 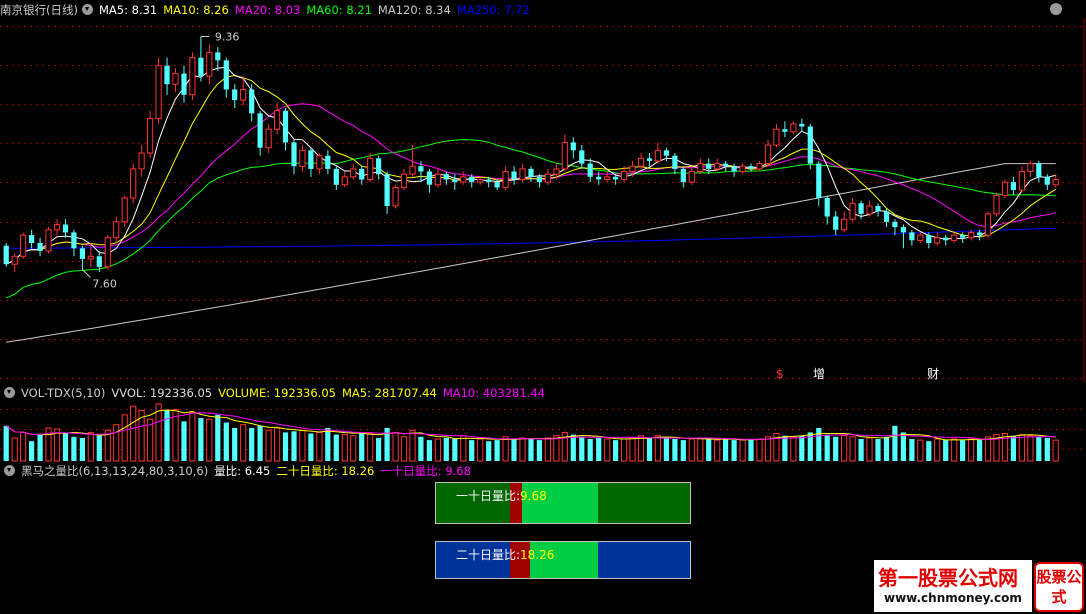 What do you see at coordinates (531, 238) in the screenshot?
I see `ma250-line` at bounding box center [531, 238].